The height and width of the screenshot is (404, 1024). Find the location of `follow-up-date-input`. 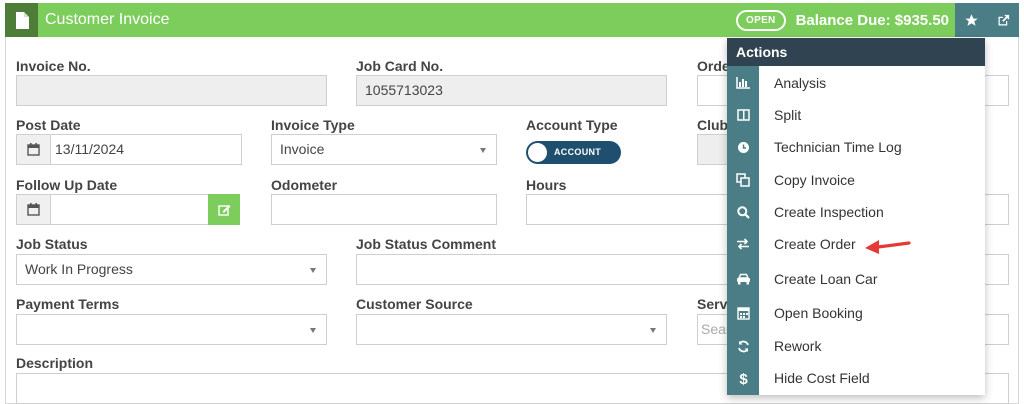

follow-up-date-input is located at coordinates (129, 209).